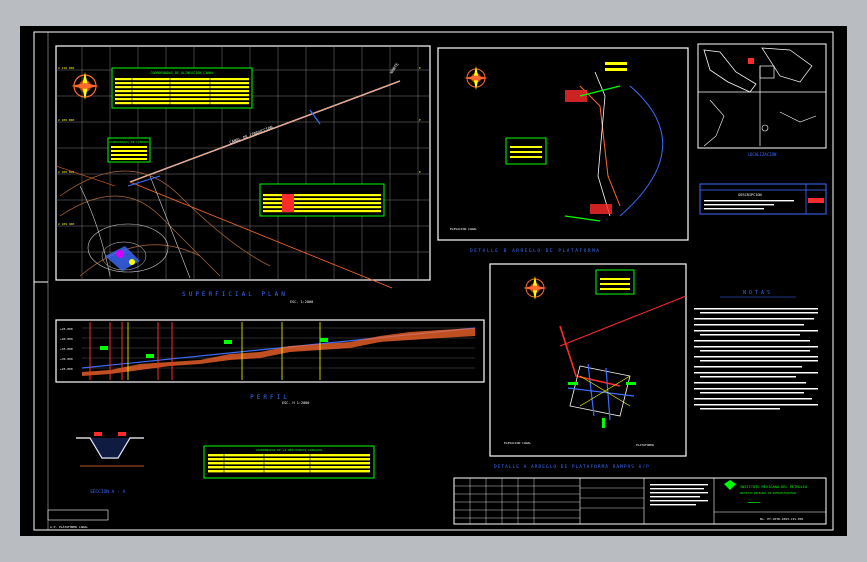  Describe the element at coordinates (108, 492) in the screenshot. I see `section-title: SECCION A - A` at that location.